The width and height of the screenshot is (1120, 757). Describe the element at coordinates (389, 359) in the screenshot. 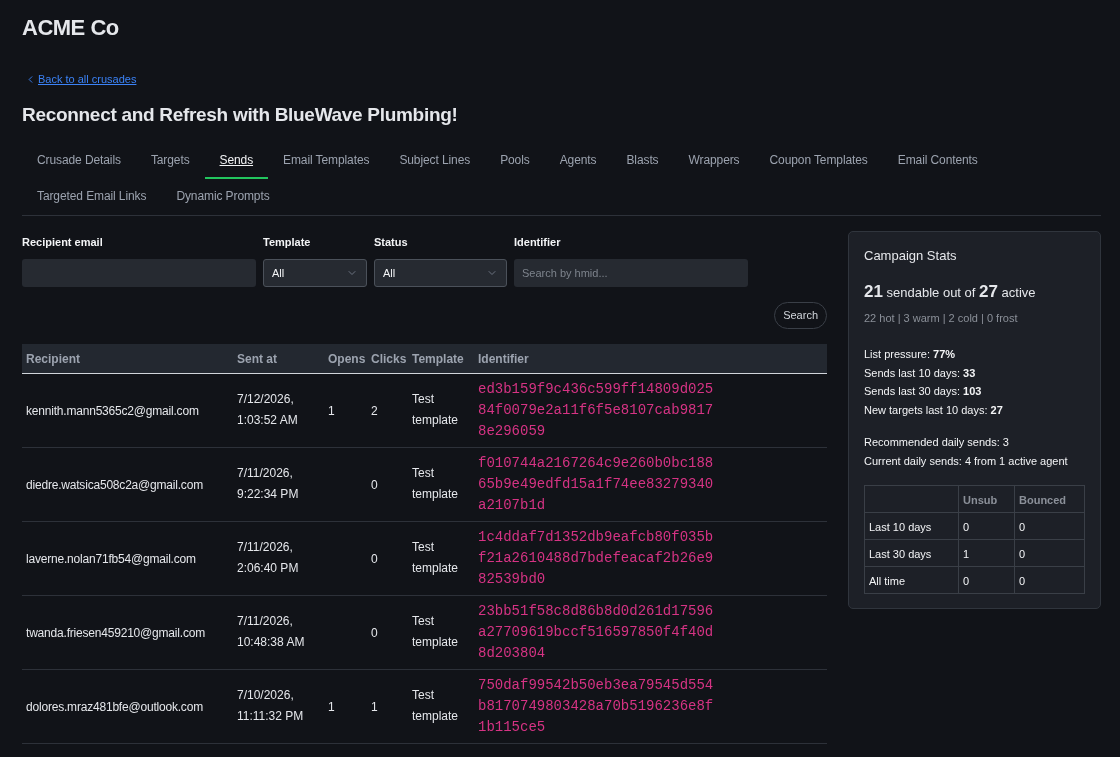

I see `column-header: Clicks` at that location.